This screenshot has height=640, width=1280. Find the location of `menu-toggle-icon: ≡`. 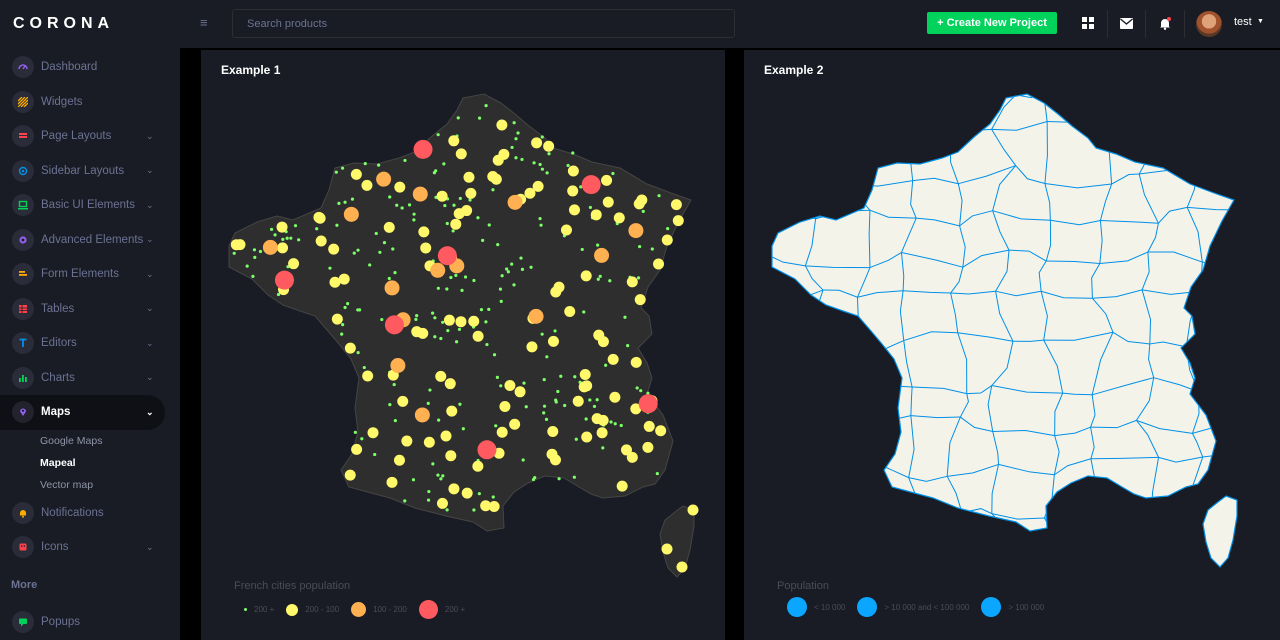

menu-toggle-icon: ≡ is located at coordinates (204, 22).